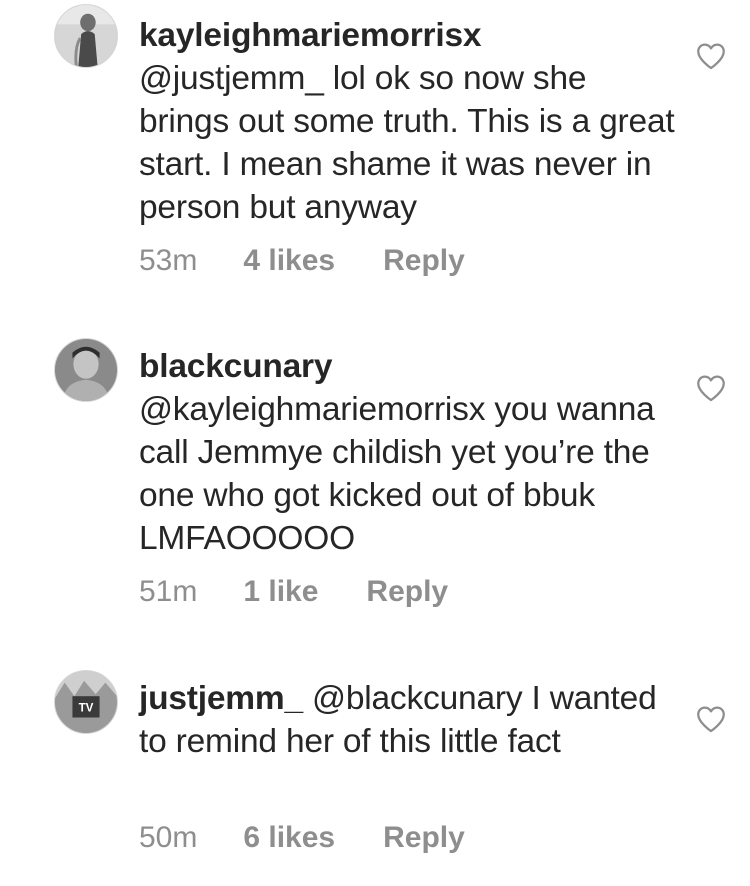  I want to click on comment-timestamp: 53m, so click(168, 260).